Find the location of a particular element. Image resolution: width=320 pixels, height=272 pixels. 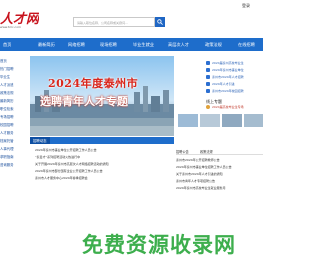

right-list-item: 泰州市青年人才专项招聘公告 is located at coordinates (195, 181).